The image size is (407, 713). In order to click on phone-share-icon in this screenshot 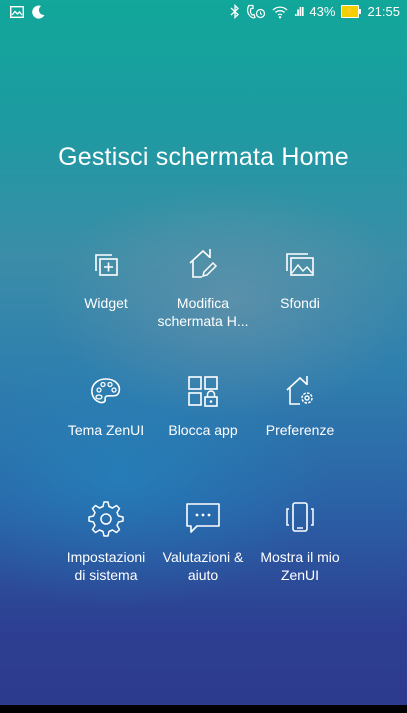, I will do `click(300, 519)`.